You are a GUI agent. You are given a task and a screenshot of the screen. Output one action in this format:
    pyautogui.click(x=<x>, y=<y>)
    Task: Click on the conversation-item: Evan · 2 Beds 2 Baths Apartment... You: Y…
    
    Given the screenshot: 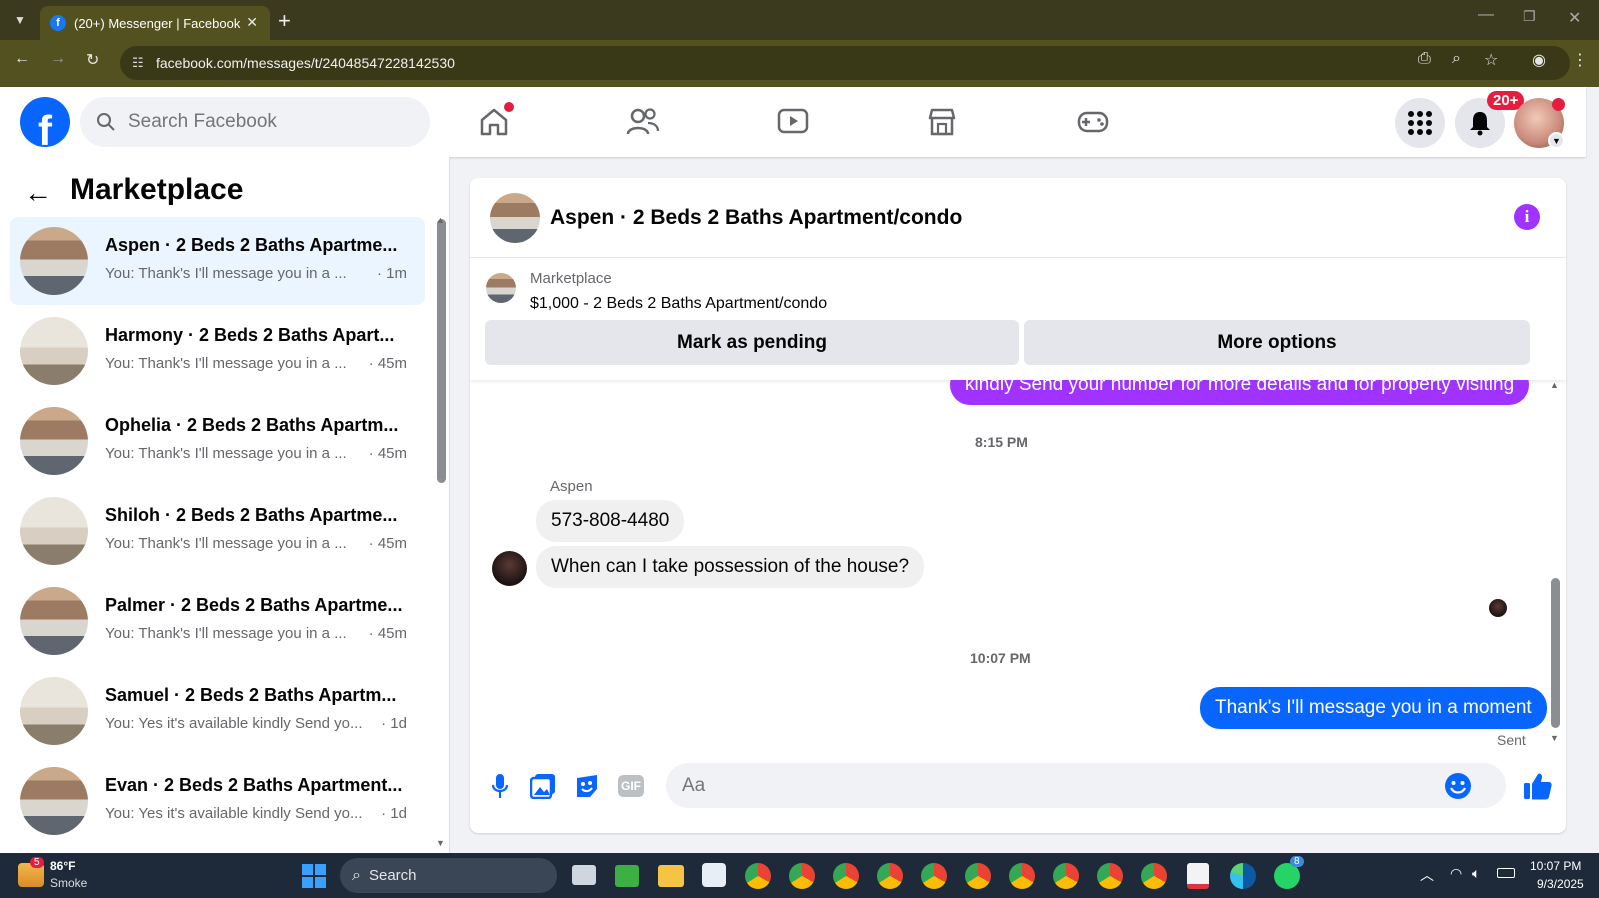 What is the action you would take?
    pyautogui.click(x=217, y=801)
    